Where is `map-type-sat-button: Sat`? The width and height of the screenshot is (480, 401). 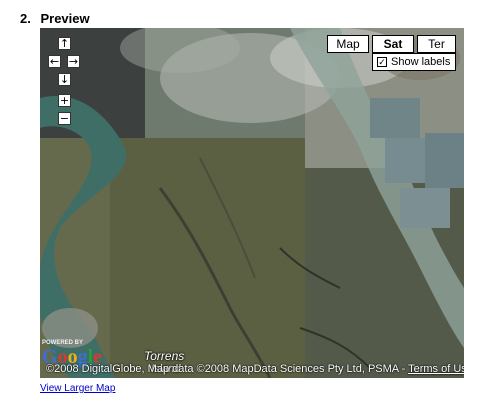 map-type-sat-button: Sat is located at coordinates (393, 44).